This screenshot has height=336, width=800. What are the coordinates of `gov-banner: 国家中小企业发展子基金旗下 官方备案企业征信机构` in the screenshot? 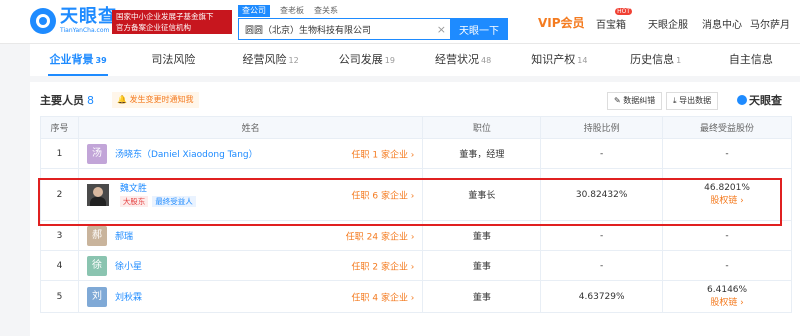 It's located at (172, 22).